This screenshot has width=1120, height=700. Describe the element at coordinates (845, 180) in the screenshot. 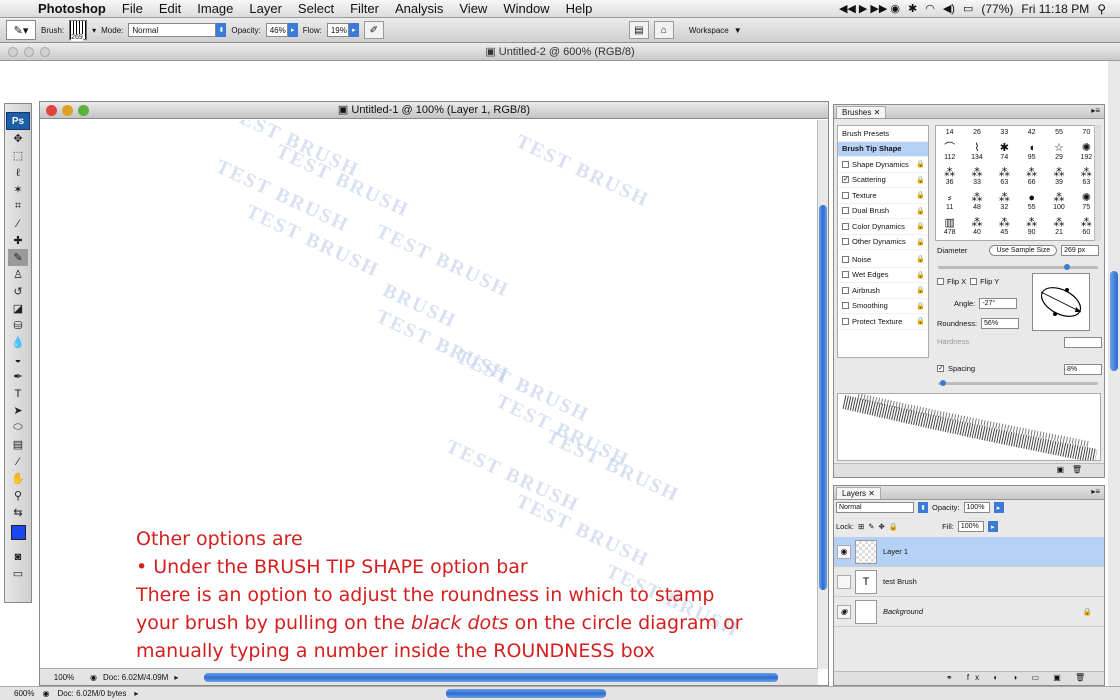

I see `checkbox-icon: ✓` at that location.